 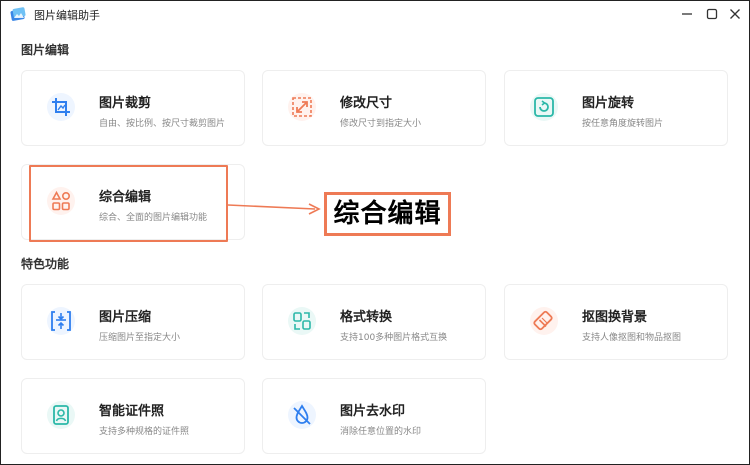 What do you see at coordinates (544, 321) in the screenshot?
I see `eraser-icon` at bounding box center [544, 321].